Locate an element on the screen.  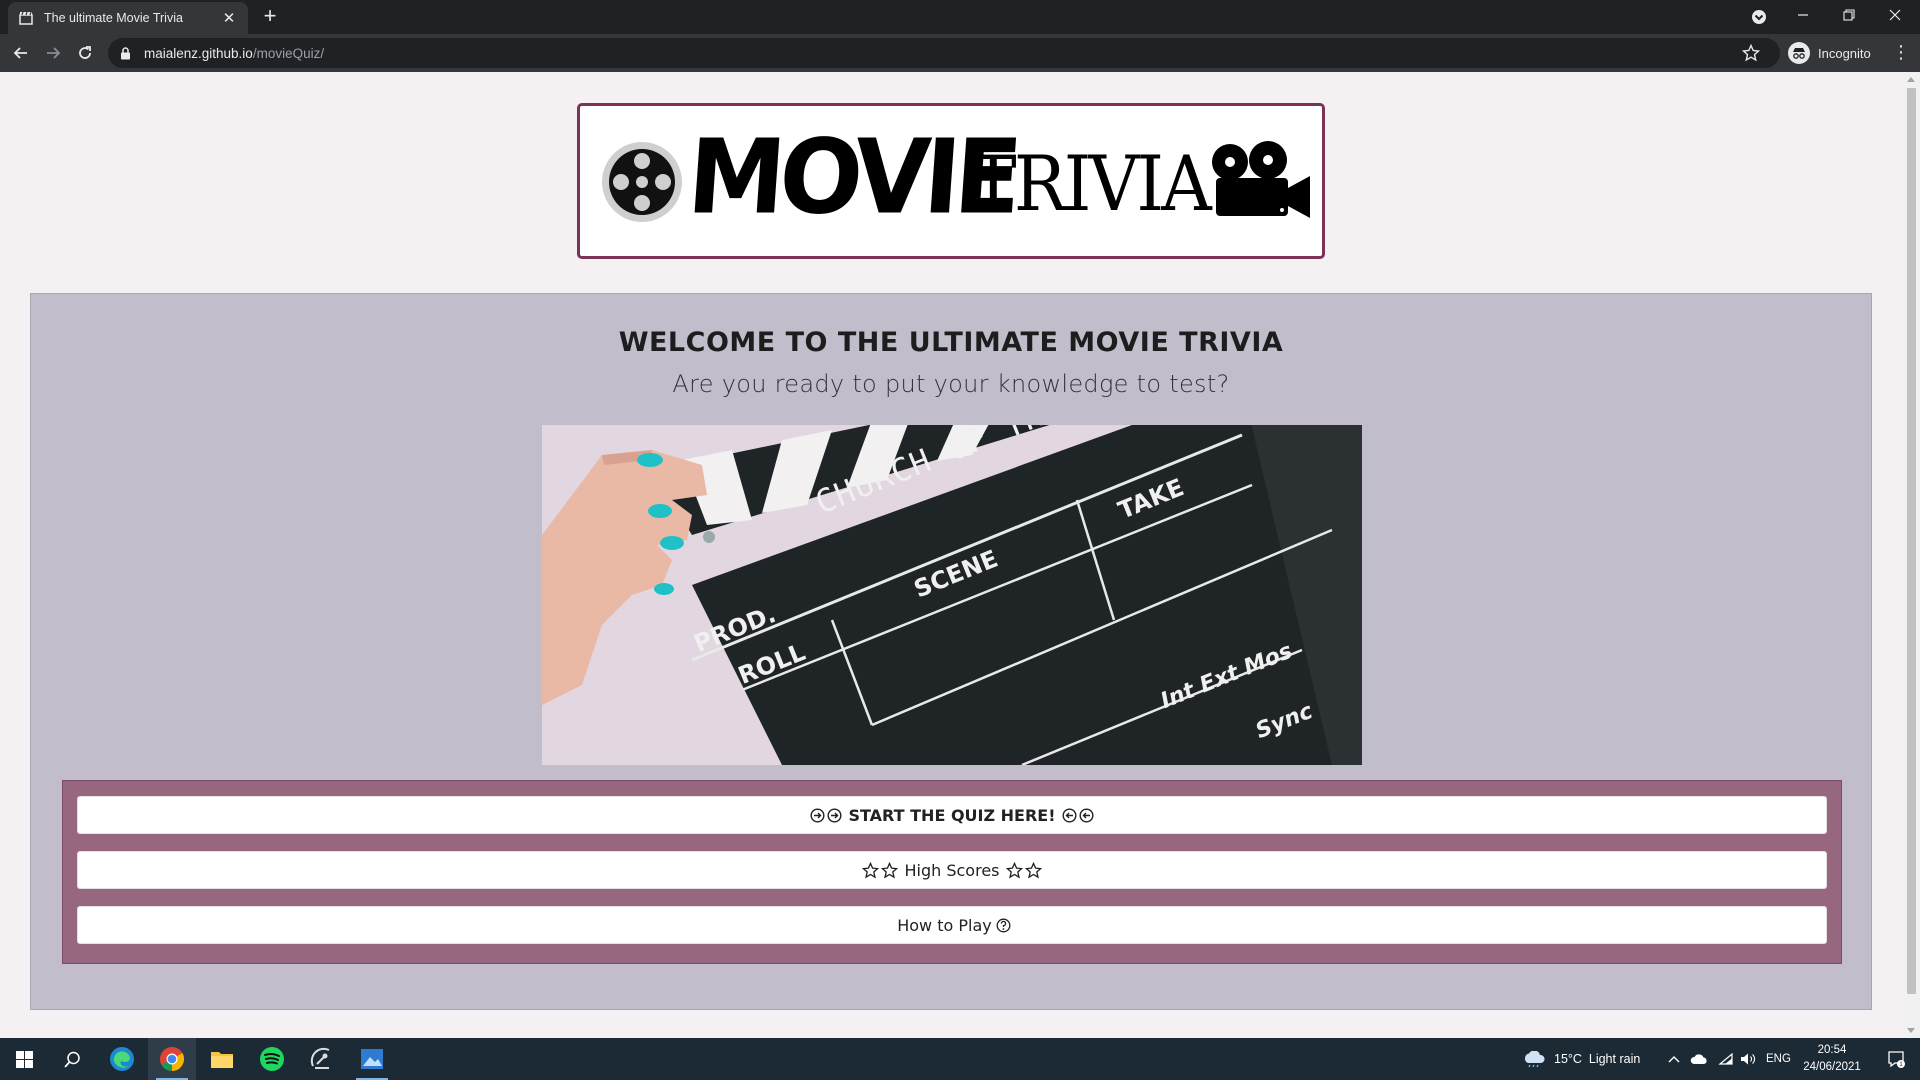
start-quiz-button: START THE QUIZ HERE! is located at coordinates (952, 815).